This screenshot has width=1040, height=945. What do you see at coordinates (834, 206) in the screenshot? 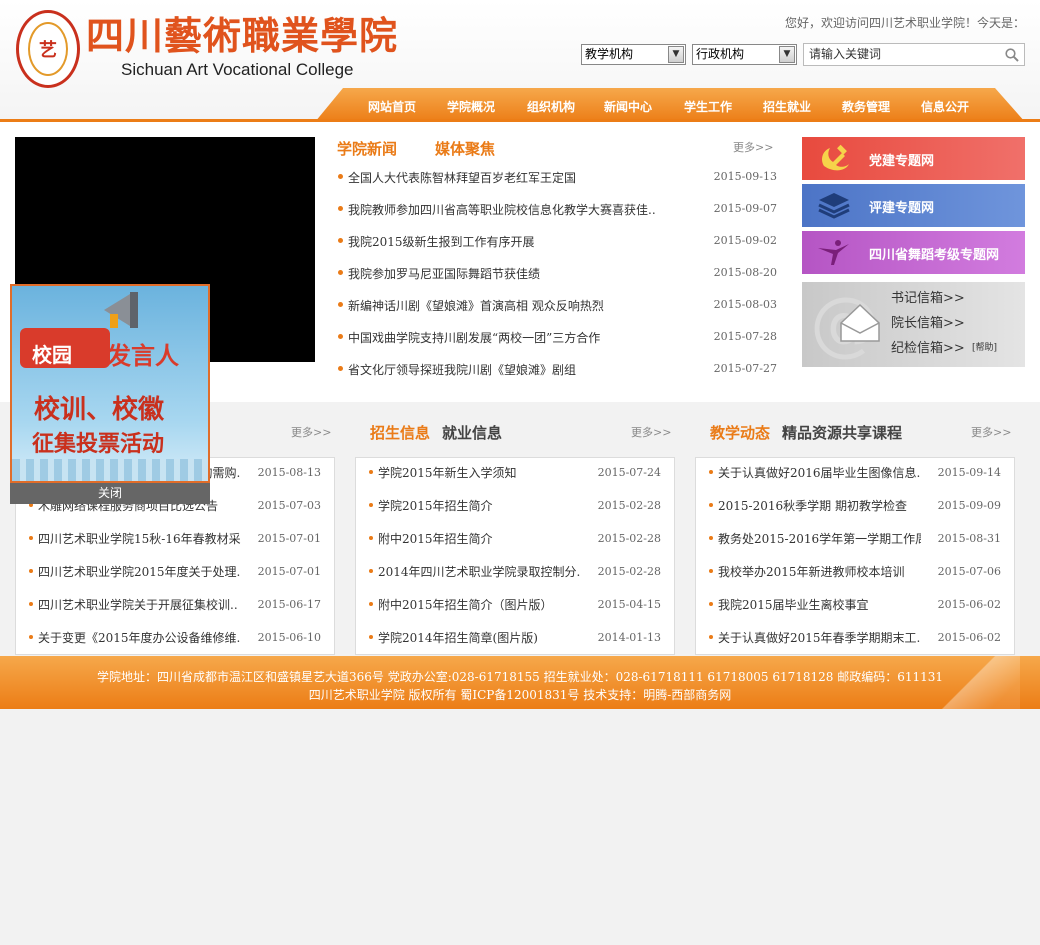
I see `layers-icon` at bounding box center [834, 206].